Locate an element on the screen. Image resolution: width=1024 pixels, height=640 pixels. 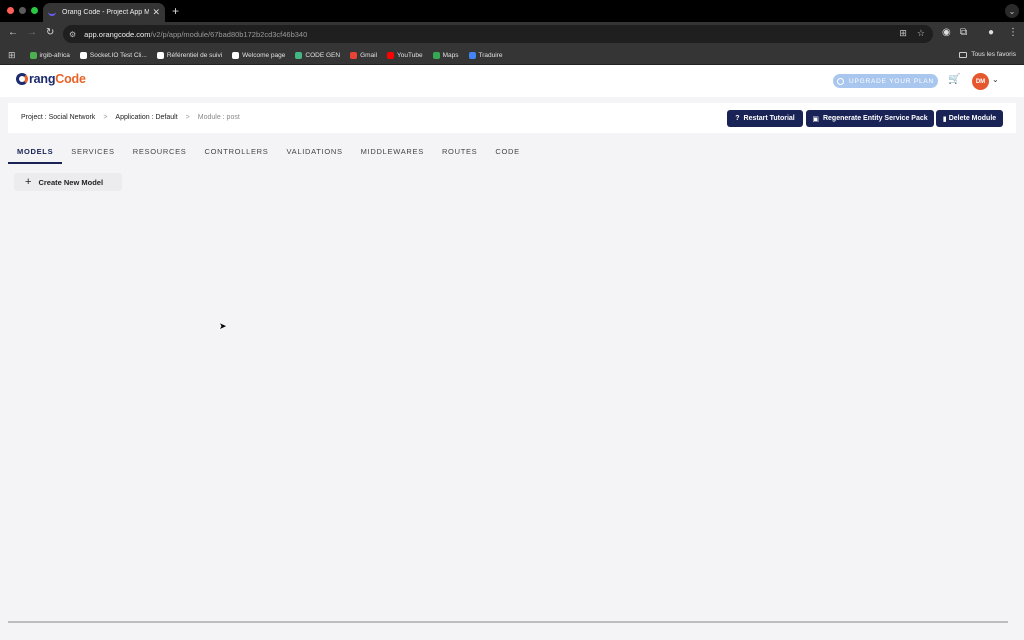
upgrade-plan-button: UPGRADE YOUR PLAN is located at coordinates (885, 81).